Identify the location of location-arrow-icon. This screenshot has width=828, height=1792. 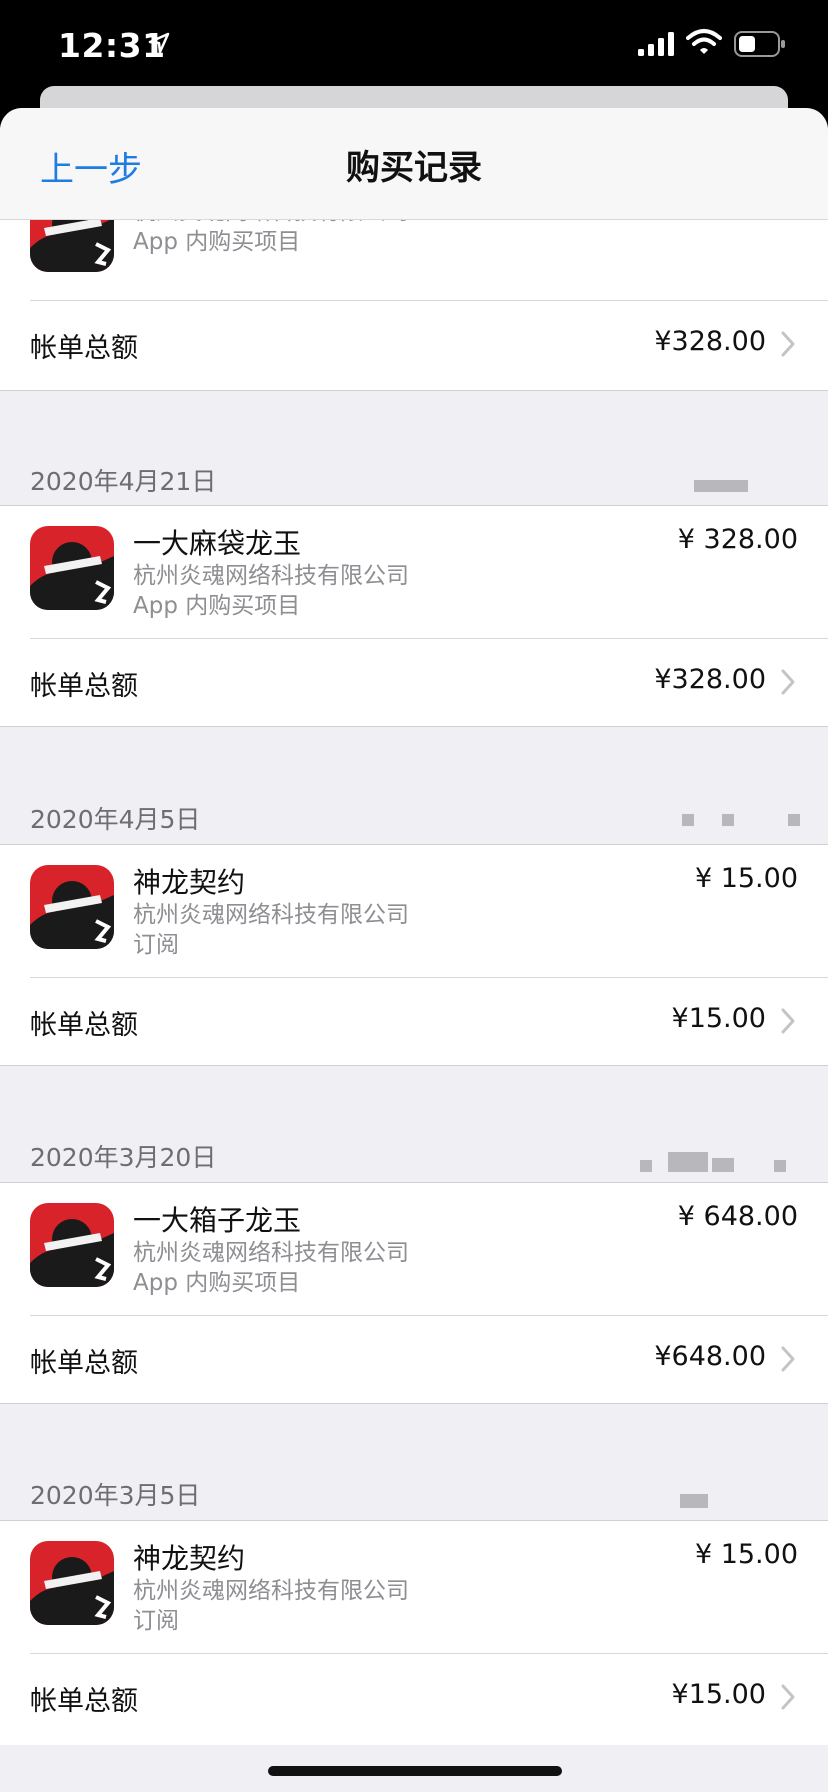
(159, 43).